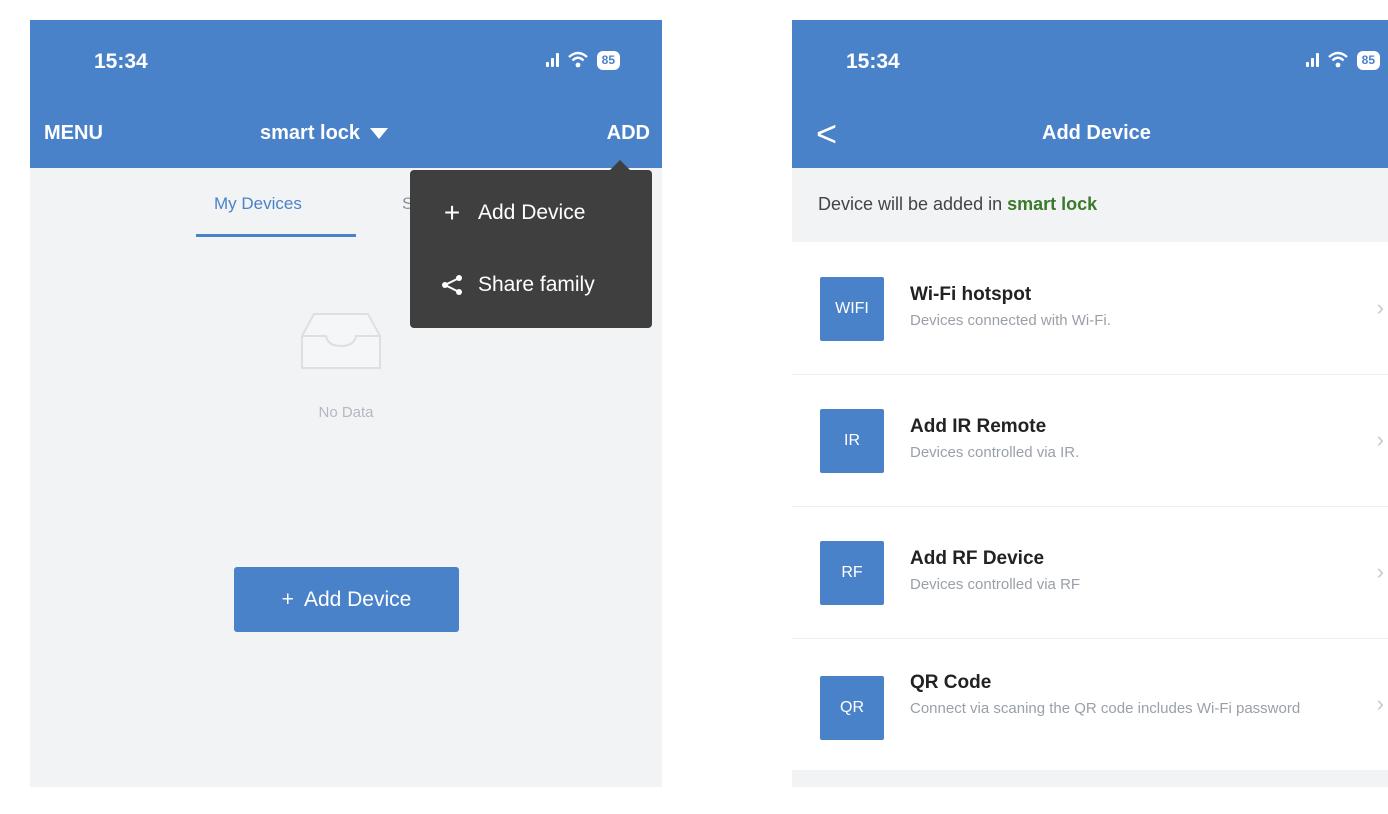 Image resolution: width=1388 pixels, height=814 pixels. What do you see at coordinates (1090, 94) in the screenshot?
I see `app-header: 15:34 85 < Add Device` at bounding box center [1090, 94].